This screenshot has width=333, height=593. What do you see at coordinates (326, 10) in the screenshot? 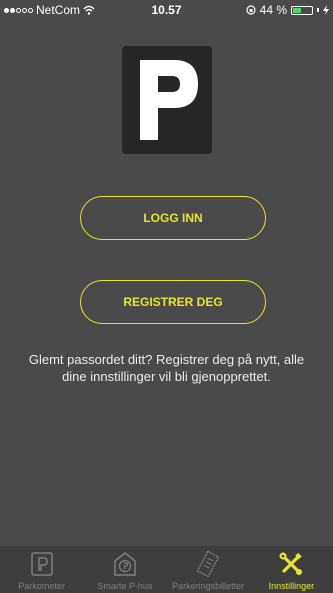
I see `charging-icon` at bounding box center [326, 10].